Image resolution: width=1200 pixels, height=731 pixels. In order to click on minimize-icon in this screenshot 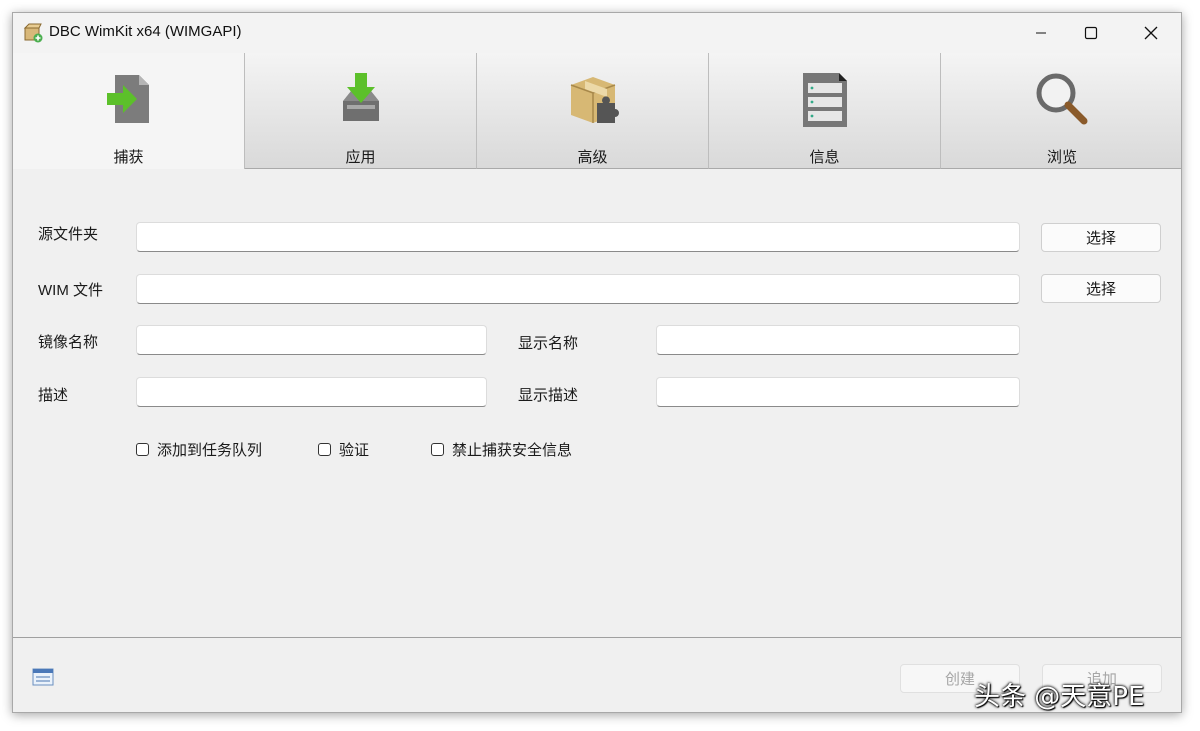, I will do `click(1041, 33)`.